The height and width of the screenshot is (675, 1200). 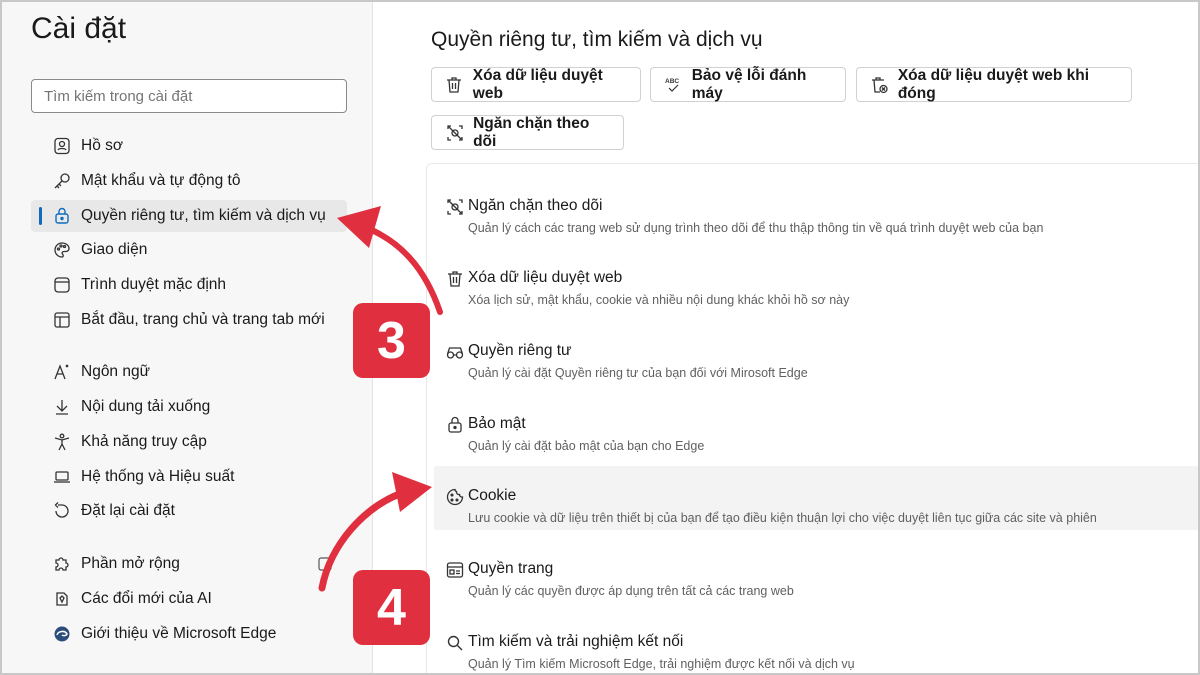 I want to click on arrow-step-3-head, so click(x=359, y=227).